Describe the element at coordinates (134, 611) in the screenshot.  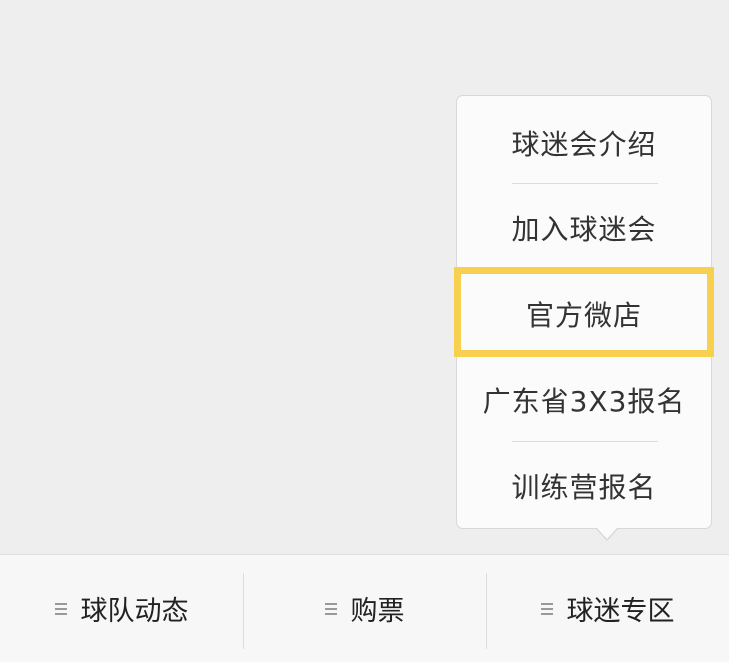
I see `tab-label: 球队动态` at that location.